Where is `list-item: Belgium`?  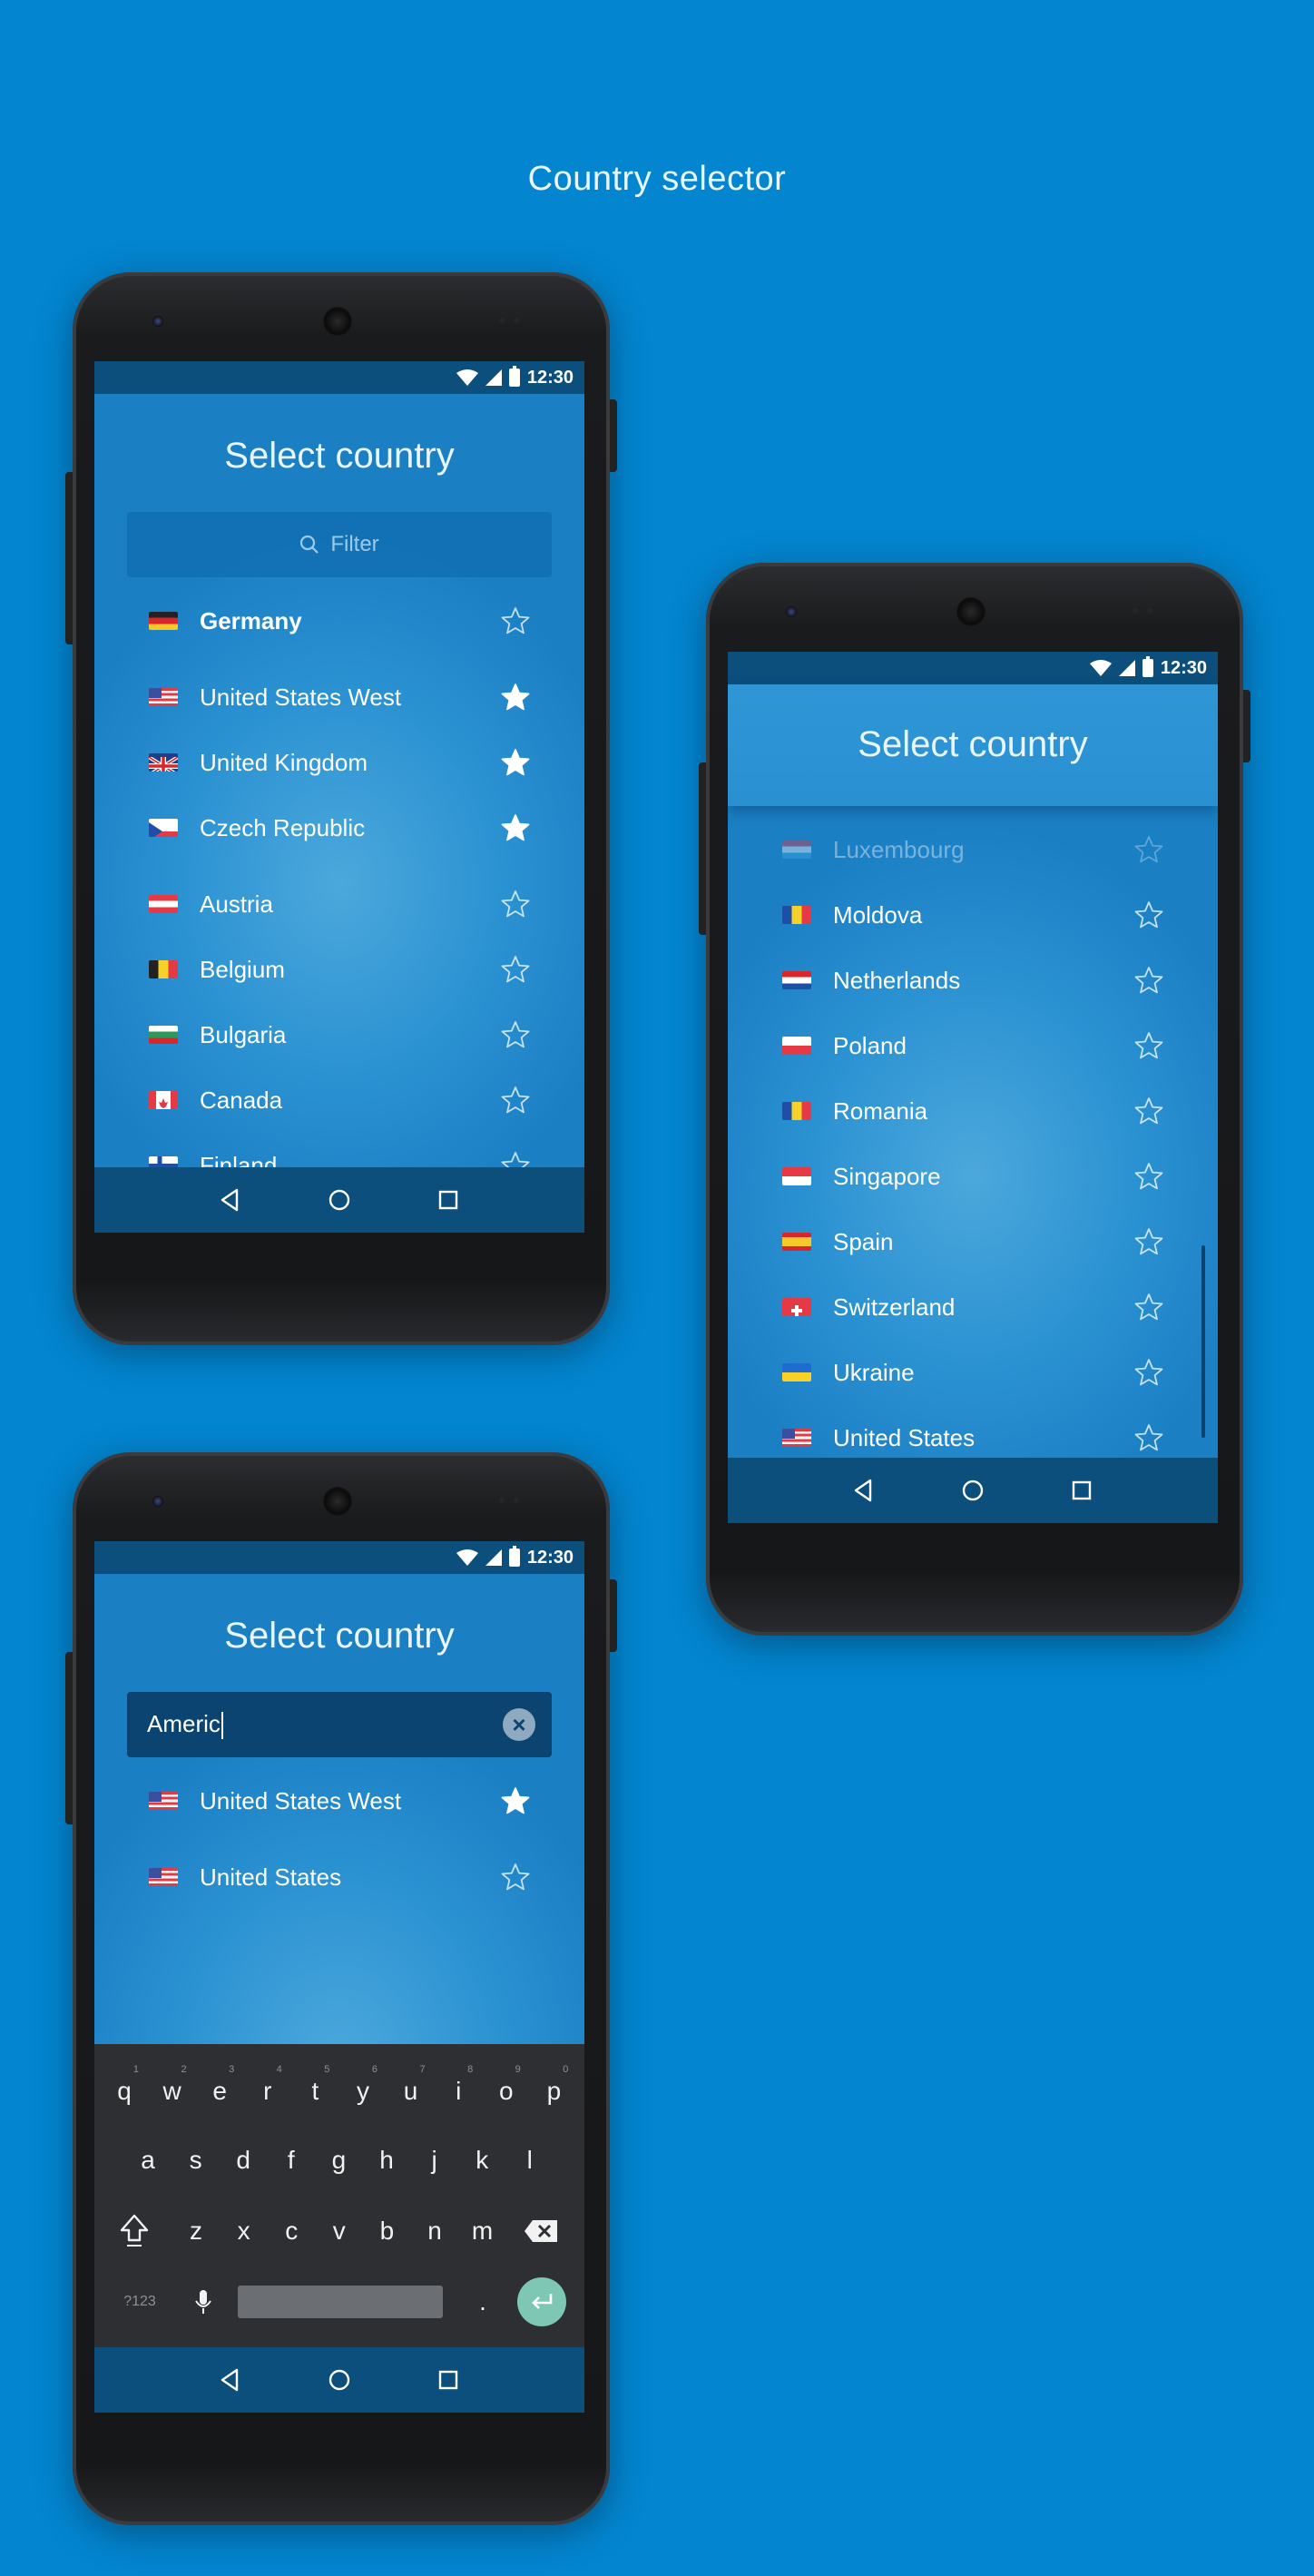 list-item: Belgium is located at coordinates (339, 969).